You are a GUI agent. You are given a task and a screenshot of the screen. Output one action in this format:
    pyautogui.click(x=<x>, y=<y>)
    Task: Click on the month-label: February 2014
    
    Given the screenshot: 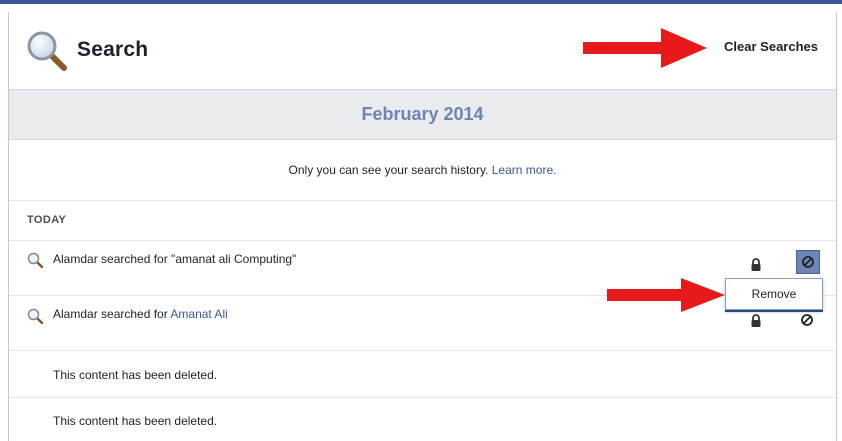 What is the action you would take?
    pyautogui.click(x=422, y=114)
    